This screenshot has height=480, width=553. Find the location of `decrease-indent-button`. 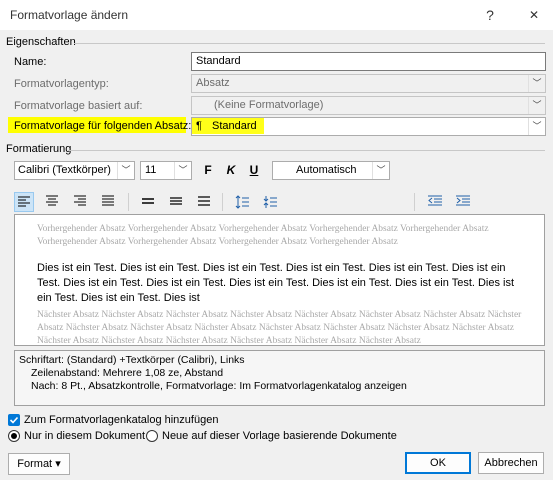

decrease-indent-button is located at coordinates (435, 202).